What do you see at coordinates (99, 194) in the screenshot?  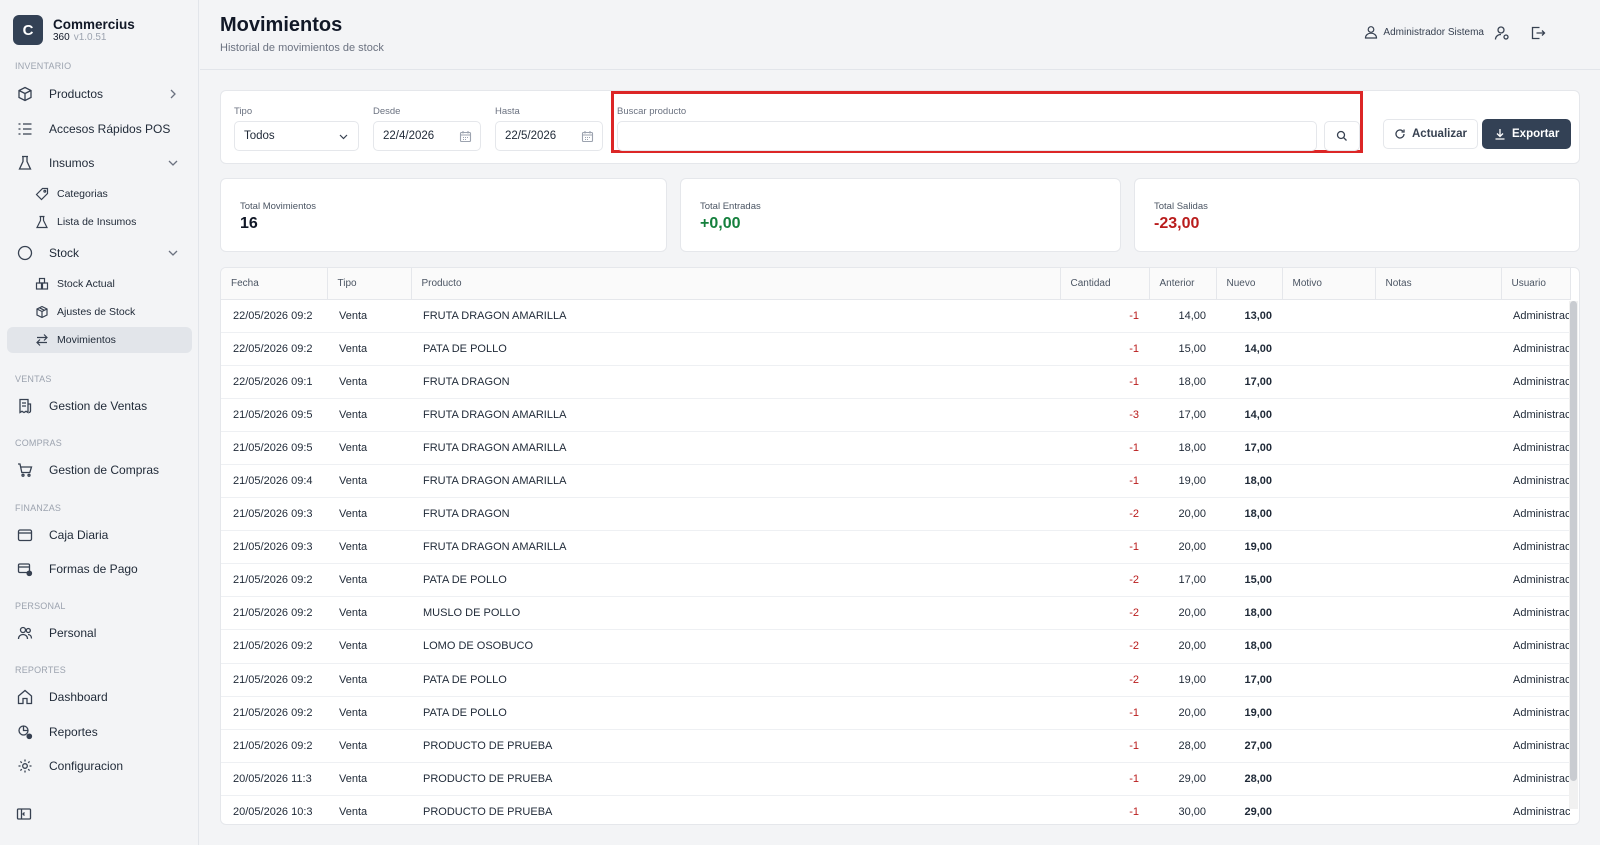 I see `sidebar-item-categorias: Categorias` at bounding box center [99, 194].